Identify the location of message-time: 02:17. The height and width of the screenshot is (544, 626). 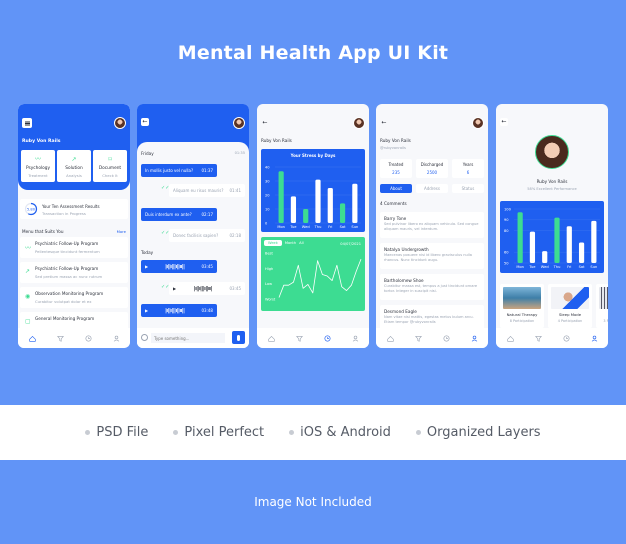
(207, 214).